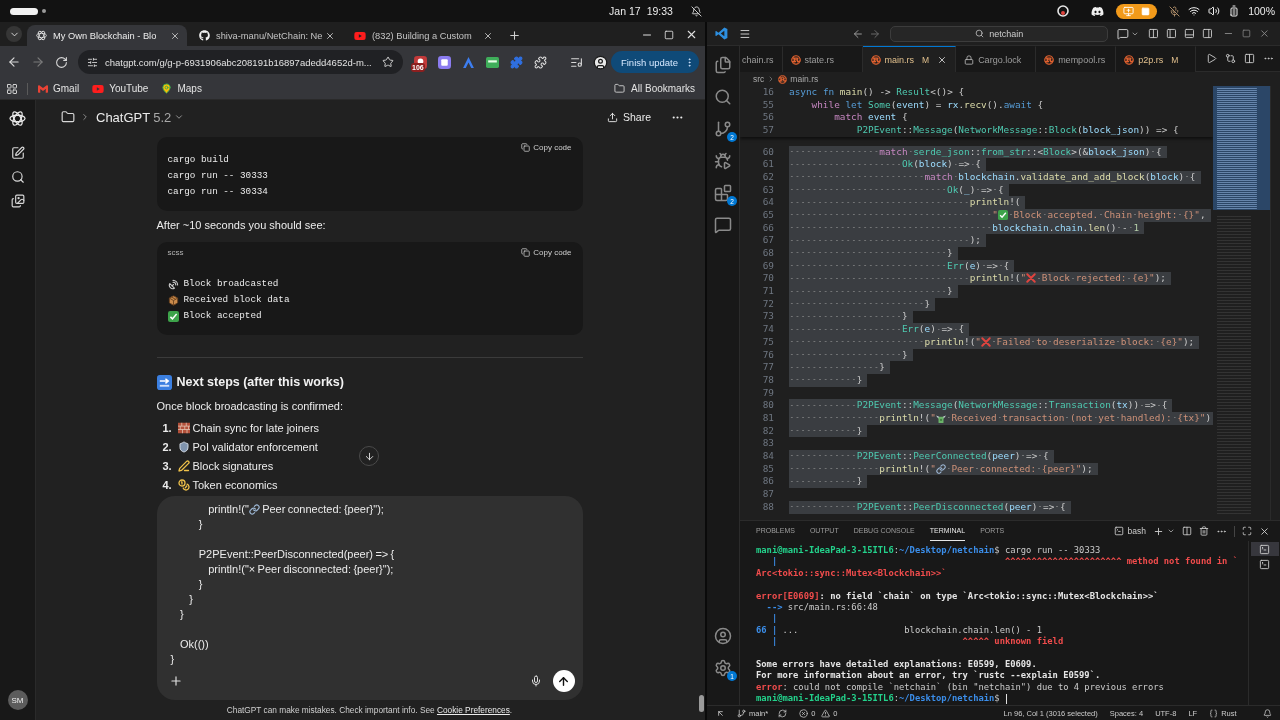 The width and height of the screenshot is (1280, 720). I want to click on browser-tab: My Own Blockchain - Blo, so click(107, 35).